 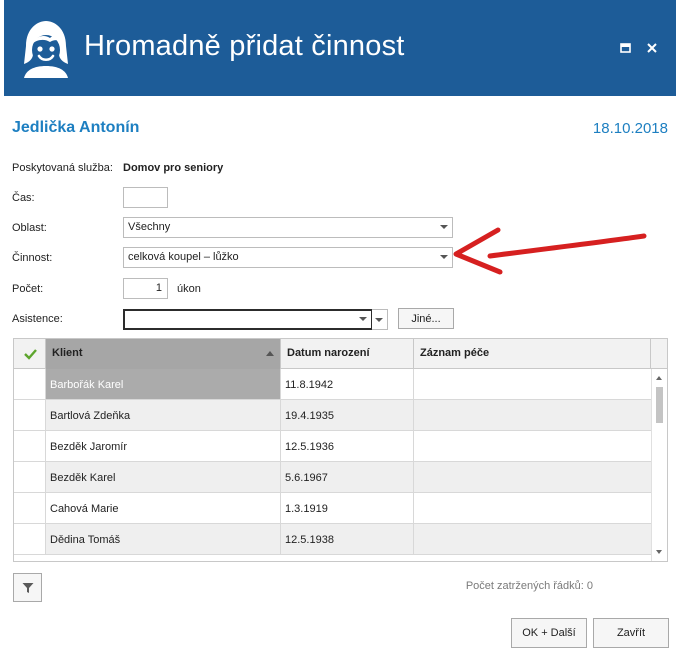 I want to click on grid-horizontal-scrollbar, so click(x=332, y=561).